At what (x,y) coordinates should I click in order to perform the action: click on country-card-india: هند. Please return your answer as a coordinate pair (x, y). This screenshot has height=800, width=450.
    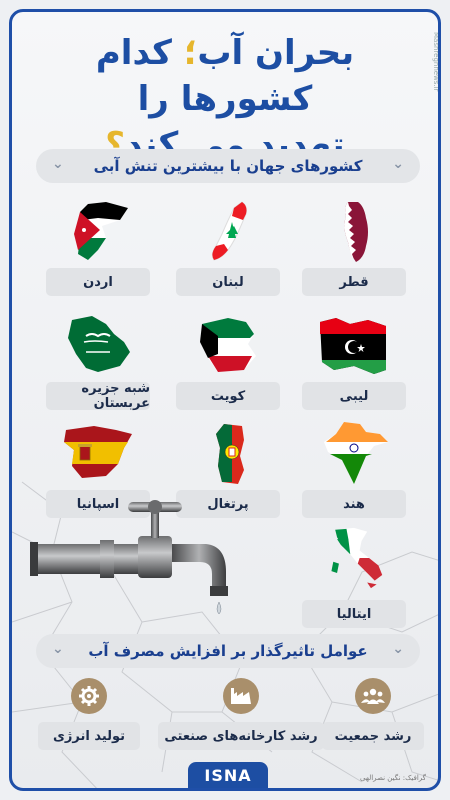
    Looking at the image, I should click on (354, 471).